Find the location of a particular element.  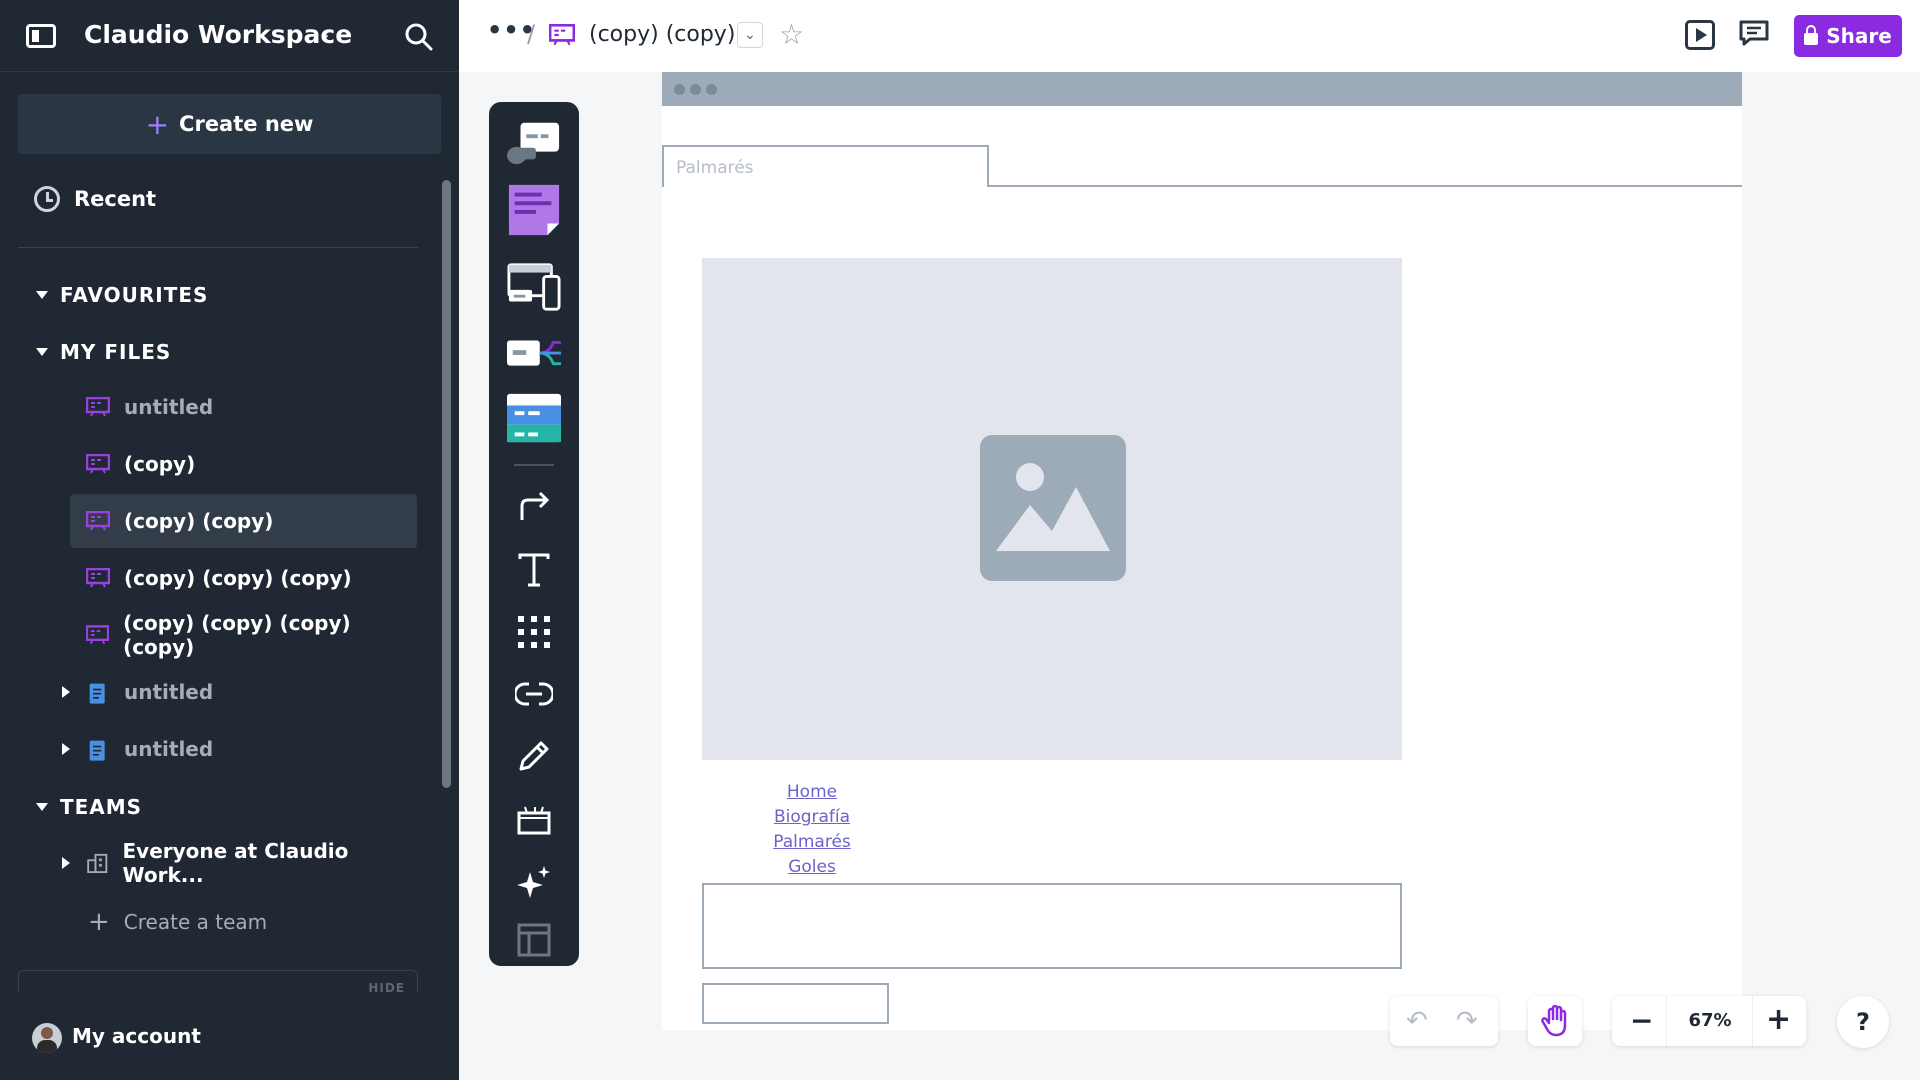

help-button: ? is located at coordinates (1863, 1022).